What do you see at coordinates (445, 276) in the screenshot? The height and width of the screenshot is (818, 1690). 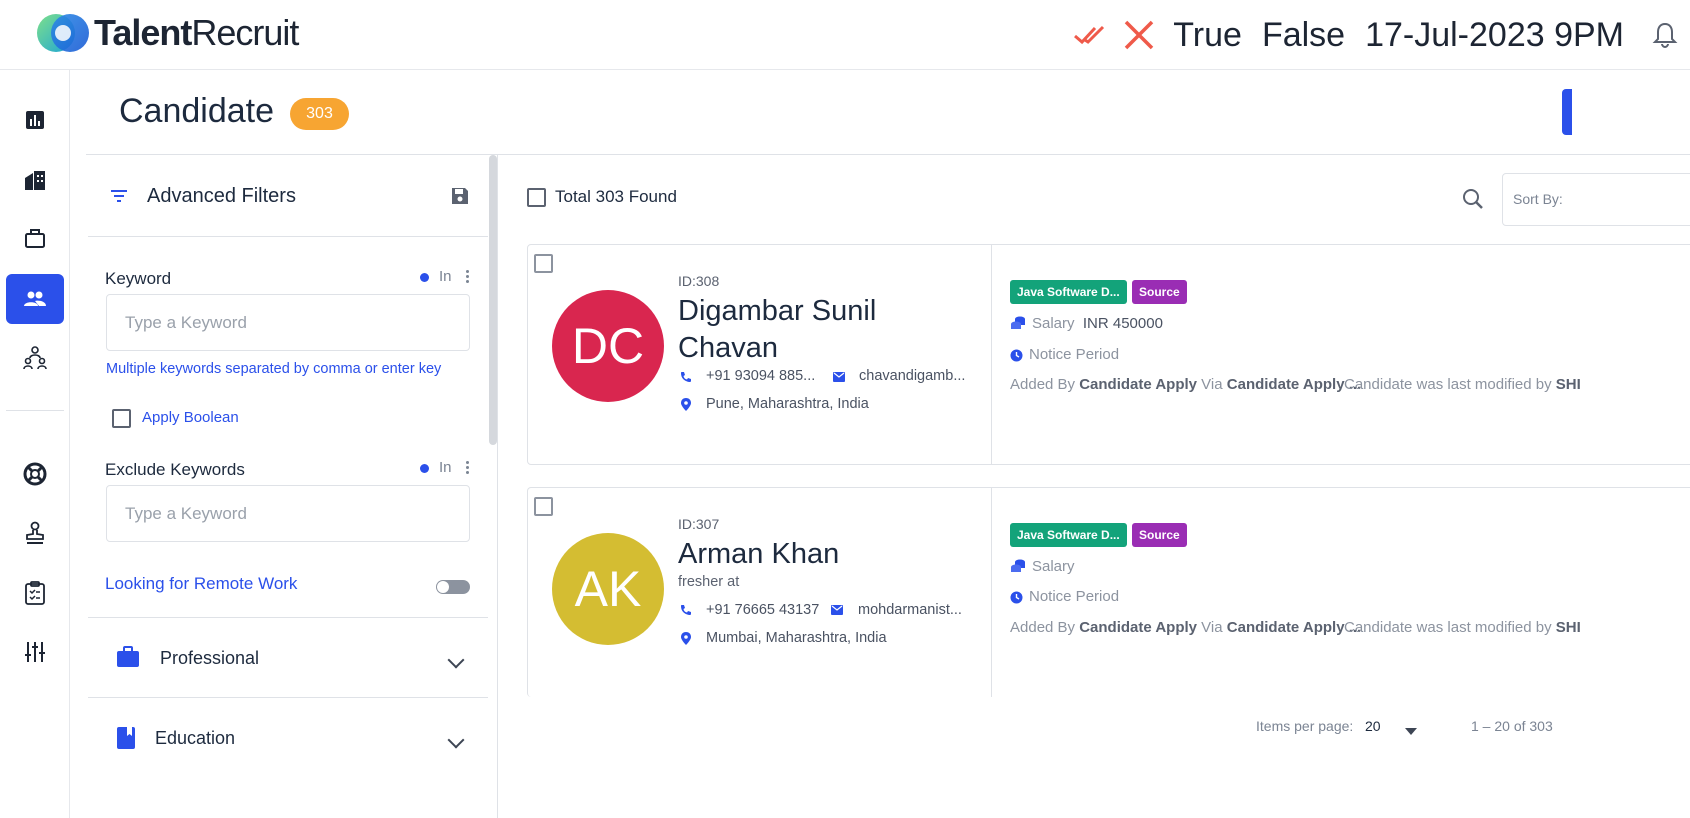 I see `keyword-in-label: In` at bounding box center [445, 276].